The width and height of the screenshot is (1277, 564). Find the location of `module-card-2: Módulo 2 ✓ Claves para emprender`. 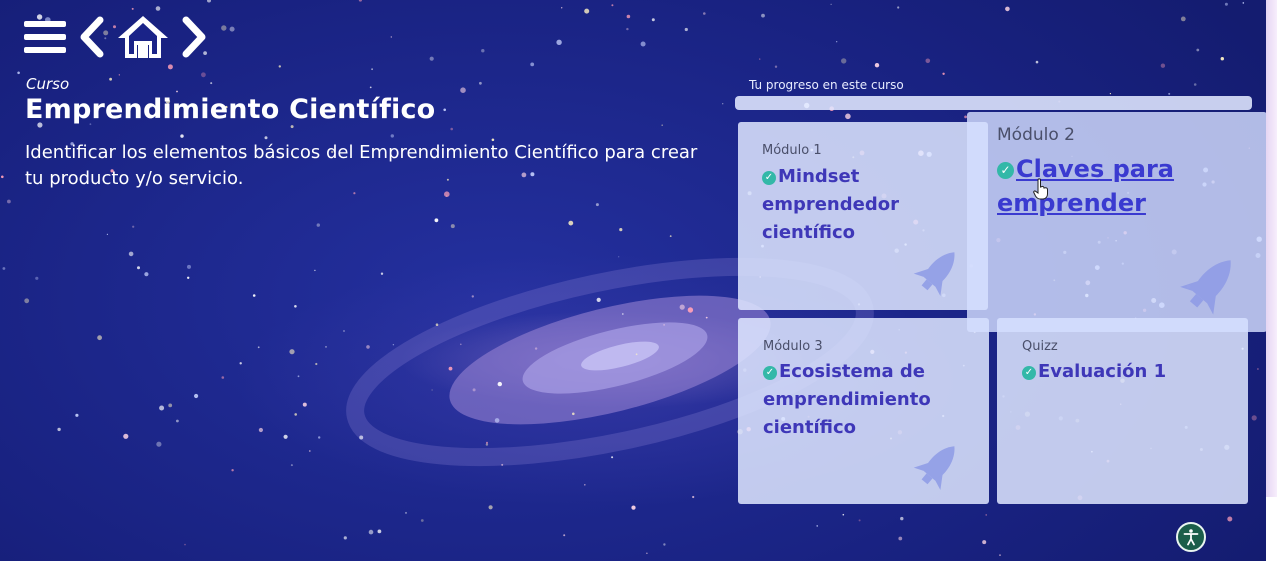

module-card-2: Módulo 2 ✓ Claves para emprender is located at coordinates (1117, 222).